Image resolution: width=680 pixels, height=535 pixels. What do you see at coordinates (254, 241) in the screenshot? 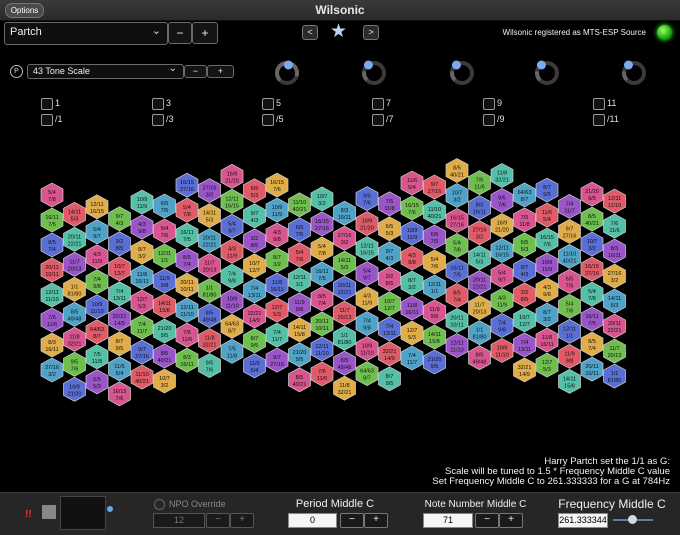
I see `hex-key: 3/28/5` at bounding box center [254, 241].